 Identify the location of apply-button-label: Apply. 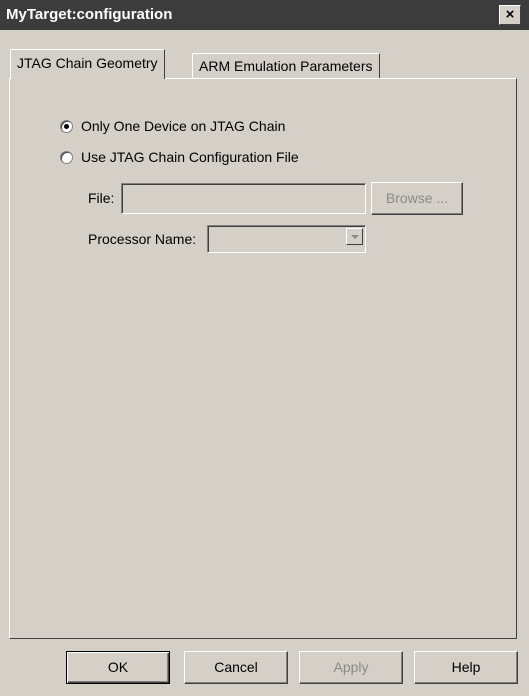
(351, 667).